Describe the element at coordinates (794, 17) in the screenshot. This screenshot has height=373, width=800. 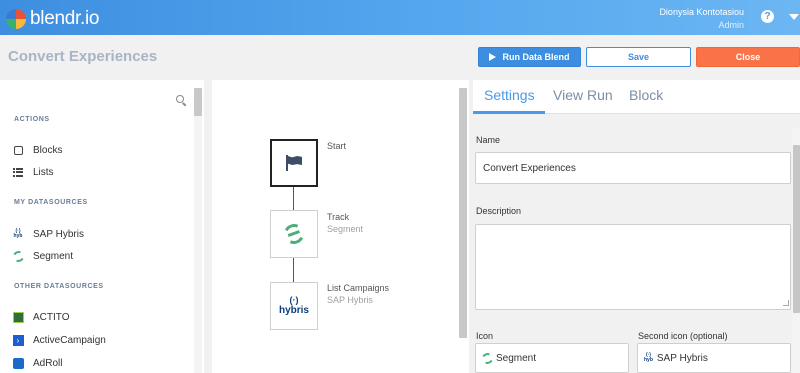
I see `chevron-down-icon` at that location.